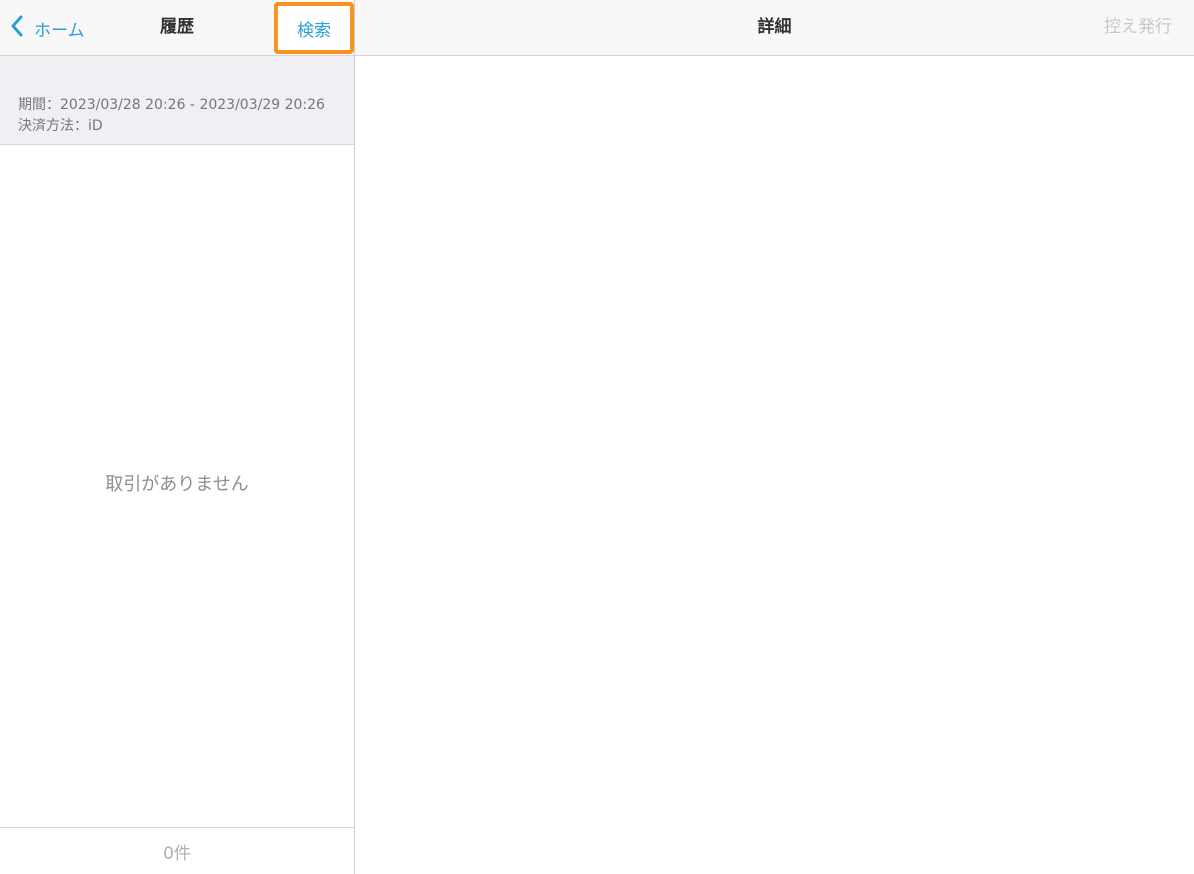 This screenshot has height=874, width=1194. I want to click on search-button-label: 検索, so click(314, 30).